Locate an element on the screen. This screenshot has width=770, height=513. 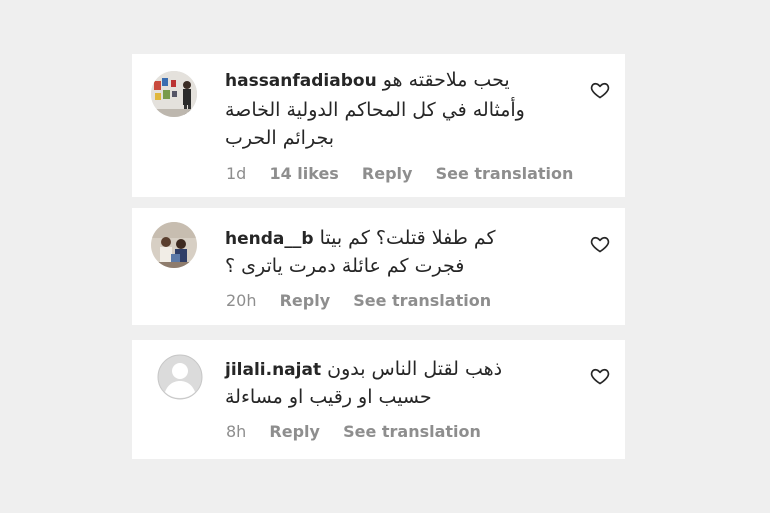
comment-text: وأمثاله في كل المحاكم الدولية الخاصة is located at coordinates (375, 110).